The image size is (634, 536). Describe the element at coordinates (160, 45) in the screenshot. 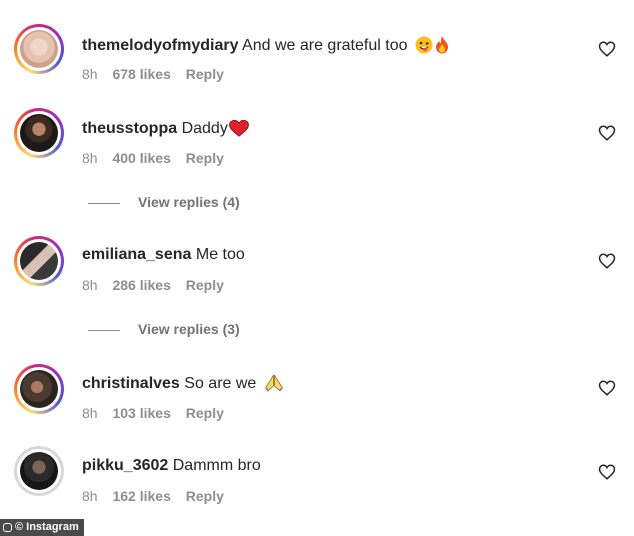

I see `comment-username: themelodyofmydiary` at that location.